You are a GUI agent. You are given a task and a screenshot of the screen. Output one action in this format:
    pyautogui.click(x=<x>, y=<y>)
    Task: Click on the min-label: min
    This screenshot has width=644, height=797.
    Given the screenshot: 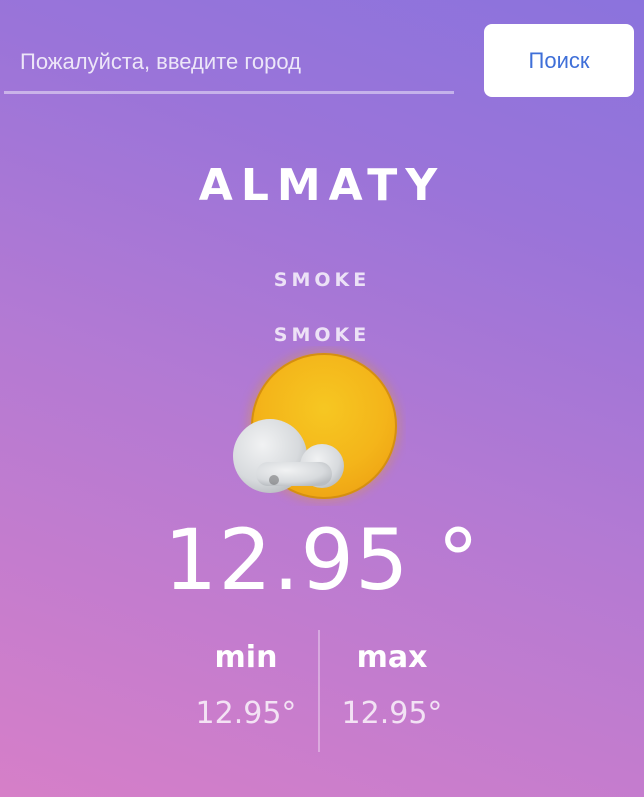 What is the action you would take?
    pyautogui.click(x=246, y=657)
    